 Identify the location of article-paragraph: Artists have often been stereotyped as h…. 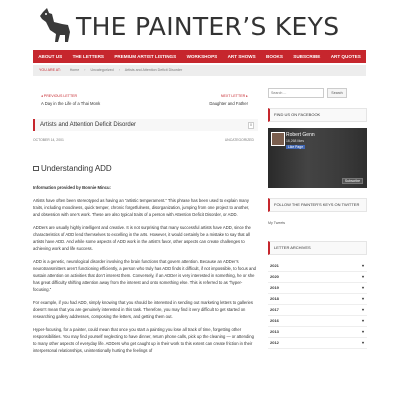
(141, 207).